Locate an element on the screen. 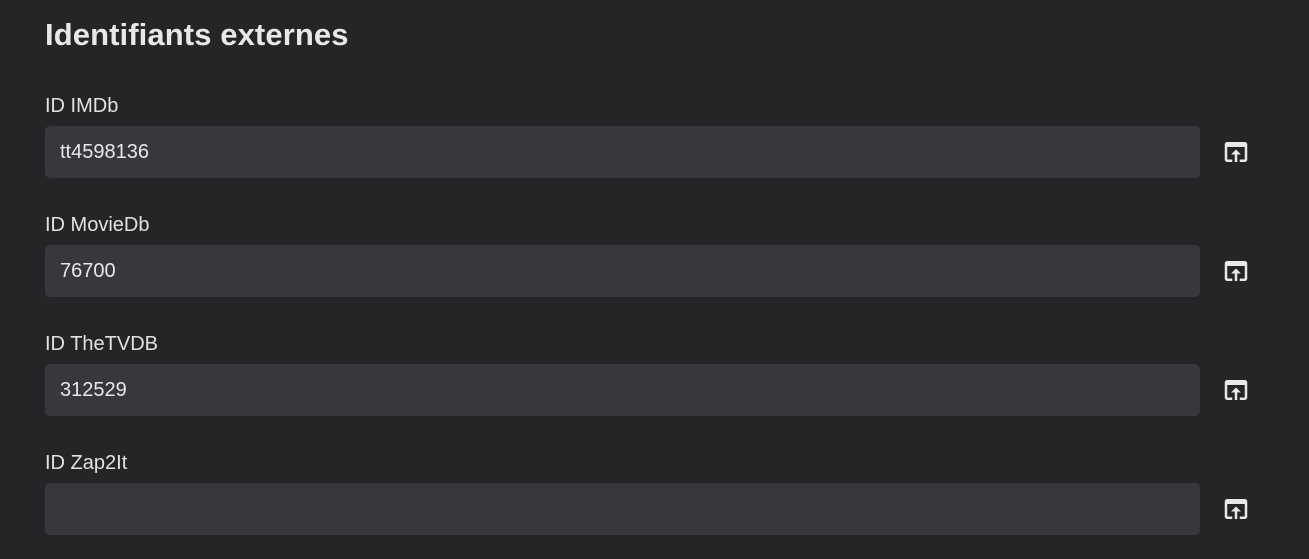 The width and height of the screenshot is (1309, 559). field-label-zap2it: ID Zap2It is located at coordinates (86, 463).